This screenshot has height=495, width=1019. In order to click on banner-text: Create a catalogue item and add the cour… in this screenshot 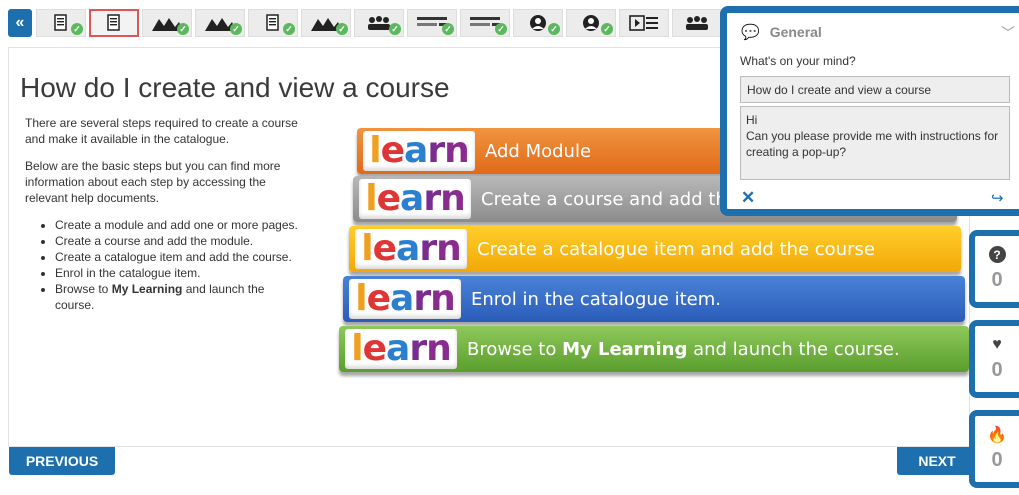, I will do `click(676, 249)`.